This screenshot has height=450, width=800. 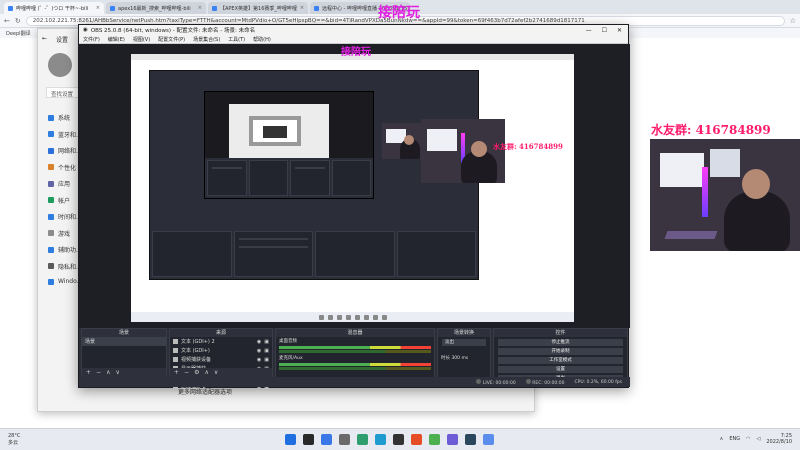 I want to click on settings-nav-label: 系统, so click(x=64, y=118).